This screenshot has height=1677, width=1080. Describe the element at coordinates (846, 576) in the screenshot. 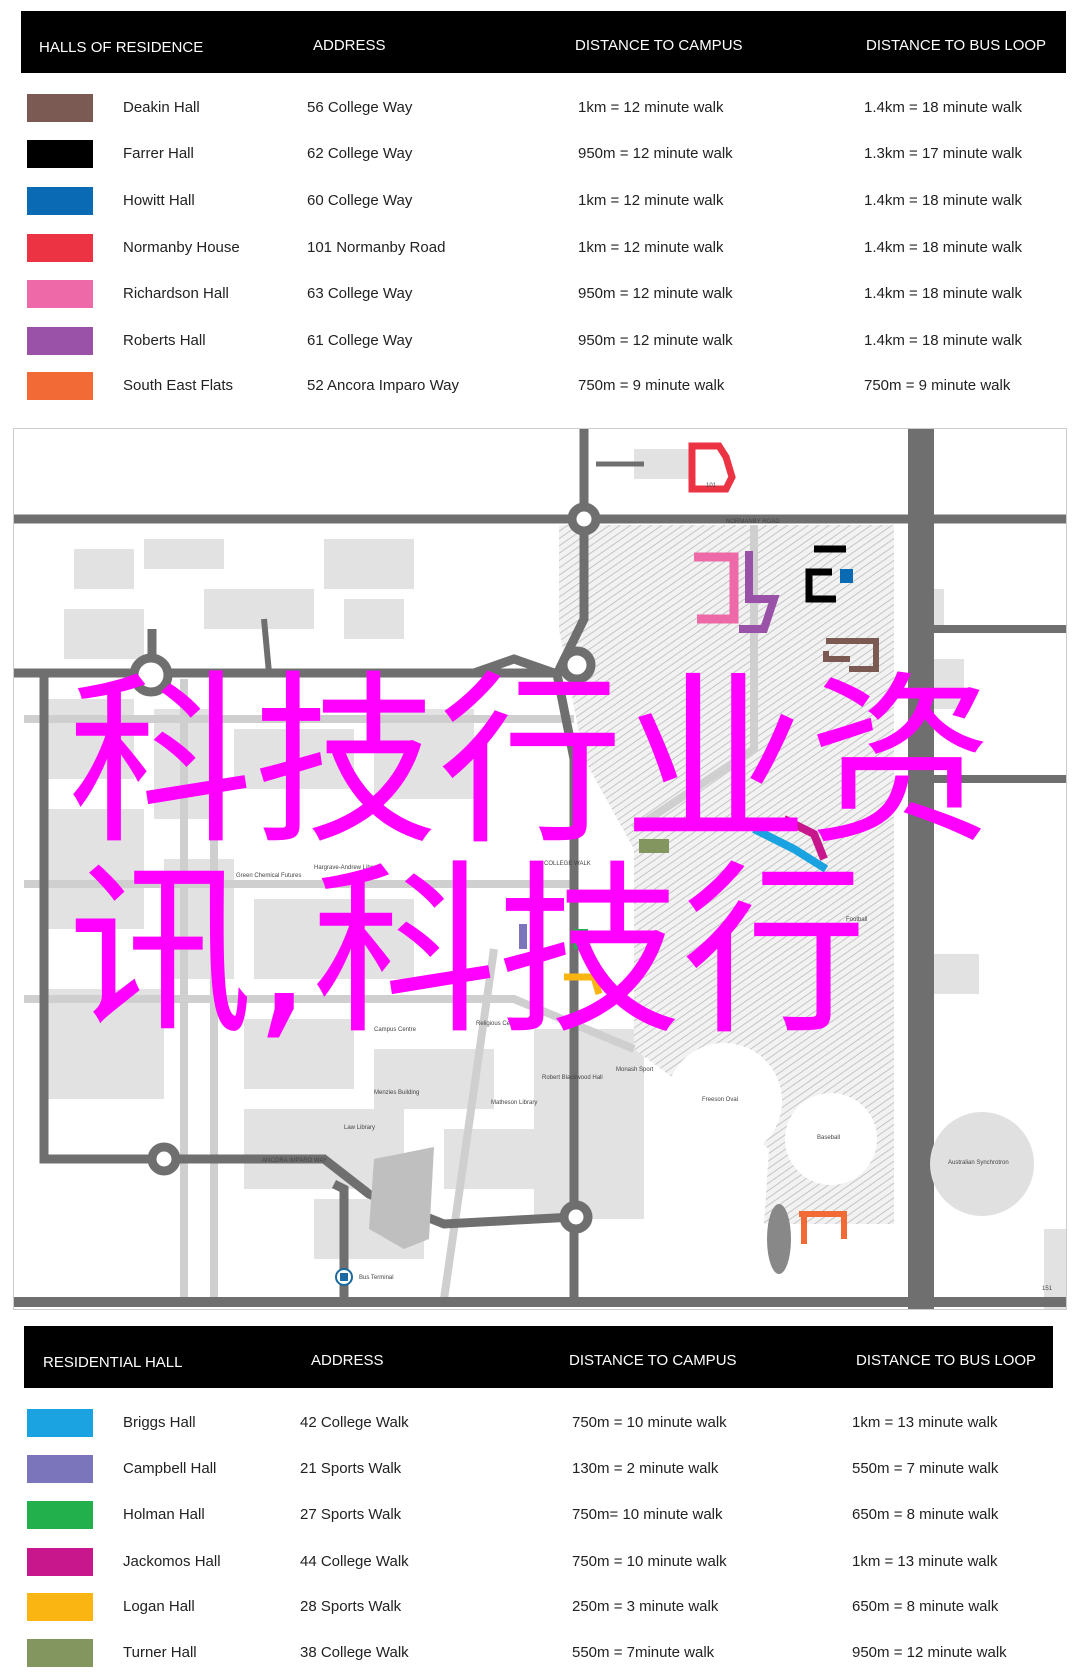

I see `howitt-hall-building` at that location.